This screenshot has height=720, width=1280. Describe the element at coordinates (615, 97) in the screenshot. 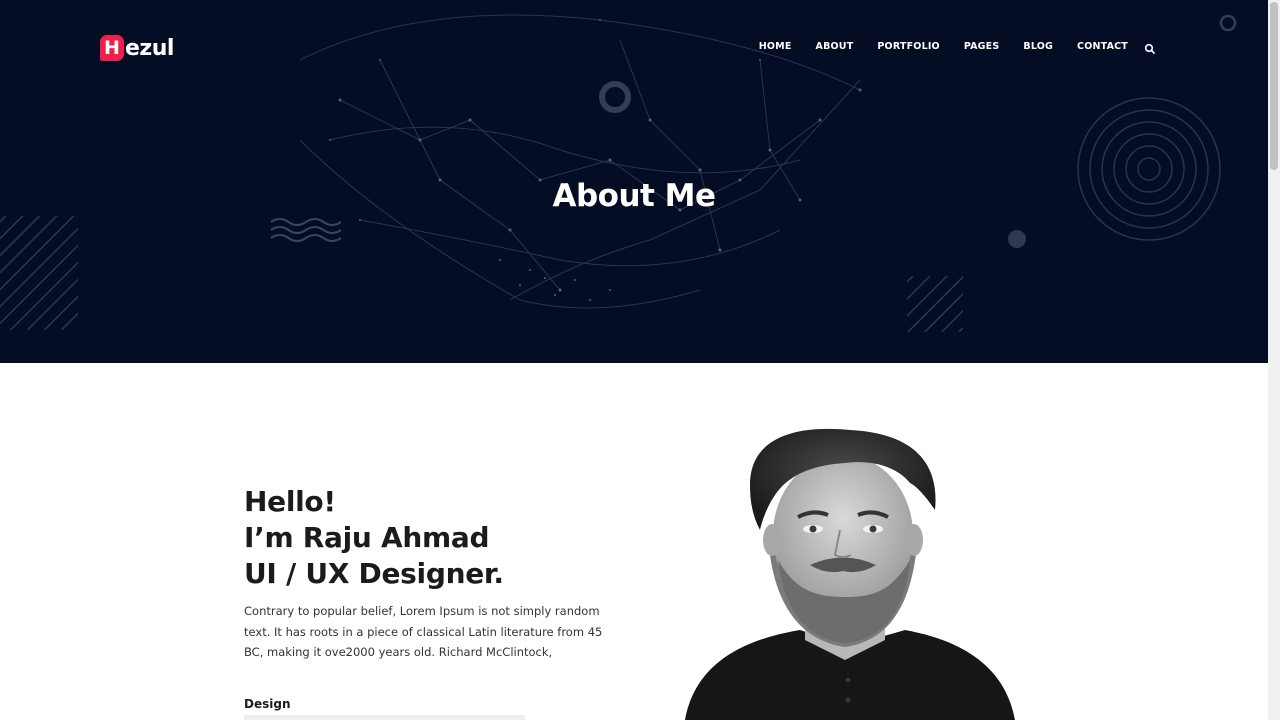

I see `ring-graphic` at that location.